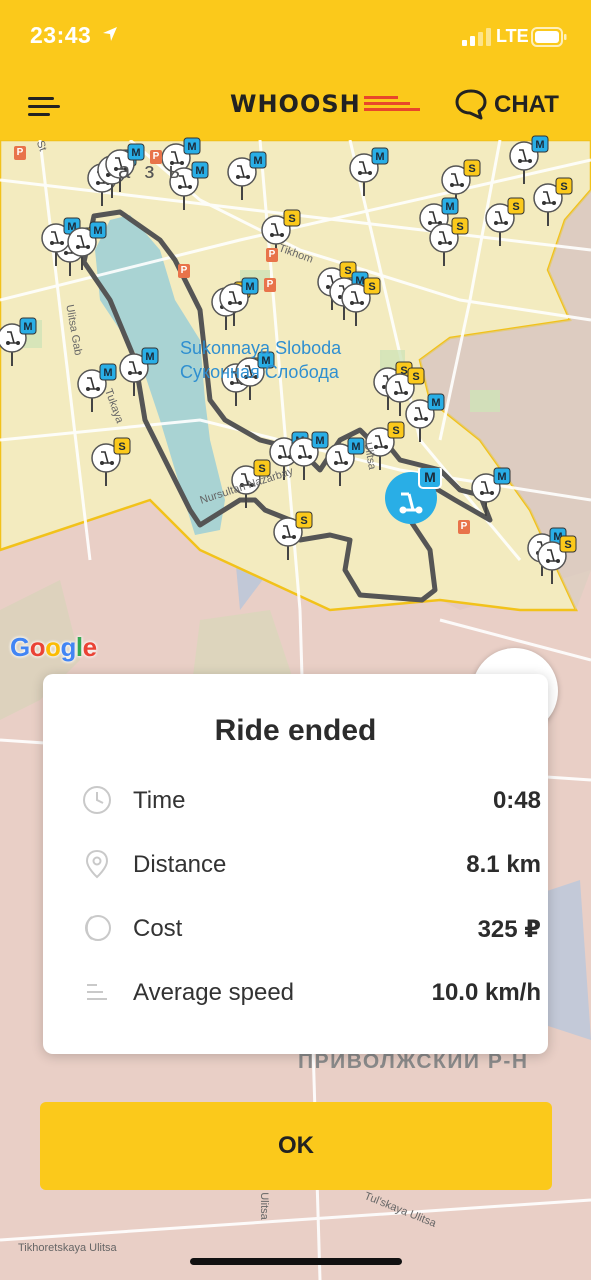  What do you see at coordinates (311, 864) in the screenshot?
I see `distance-row: Distance 8.1 km` at bounding box center [311, 864].